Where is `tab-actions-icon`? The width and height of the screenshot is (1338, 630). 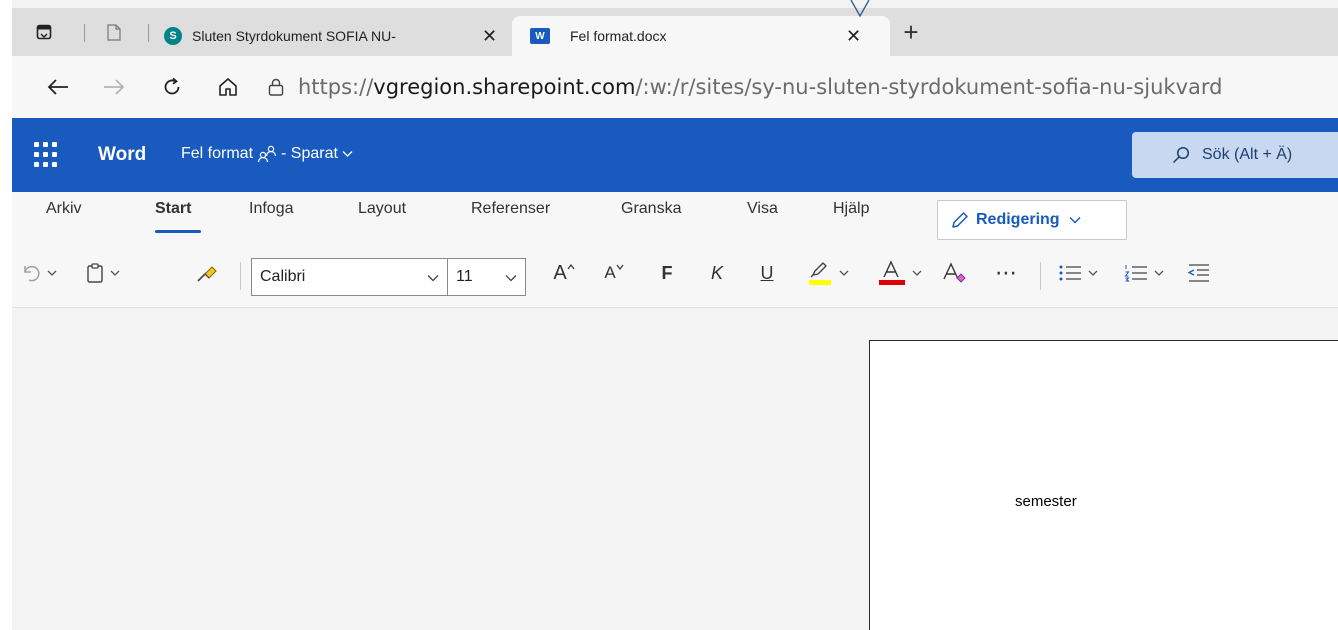
tab-actions-icon is located at coordinates (44, 32).